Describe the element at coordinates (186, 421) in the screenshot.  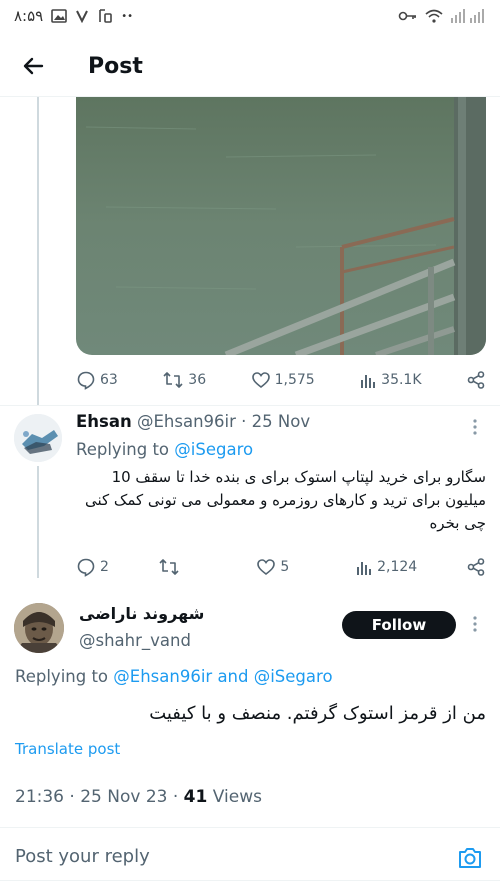
I see `author-handle: @Ehsan96ir` at that location.